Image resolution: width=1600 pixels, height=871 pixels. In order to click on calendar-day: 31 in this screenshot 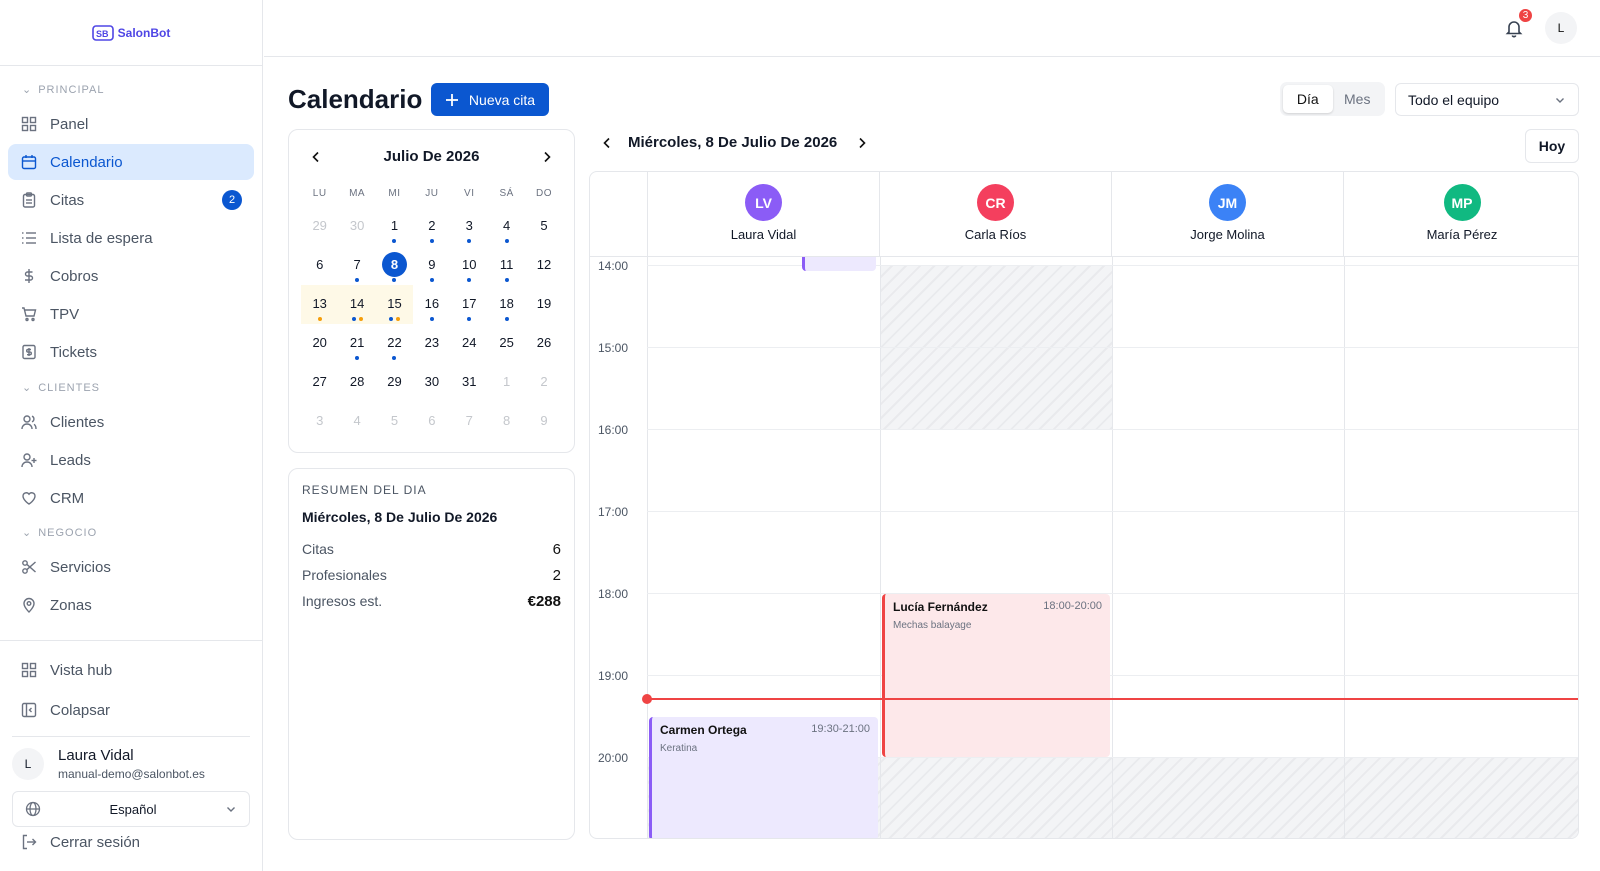, I will do `click(469, 382)`.